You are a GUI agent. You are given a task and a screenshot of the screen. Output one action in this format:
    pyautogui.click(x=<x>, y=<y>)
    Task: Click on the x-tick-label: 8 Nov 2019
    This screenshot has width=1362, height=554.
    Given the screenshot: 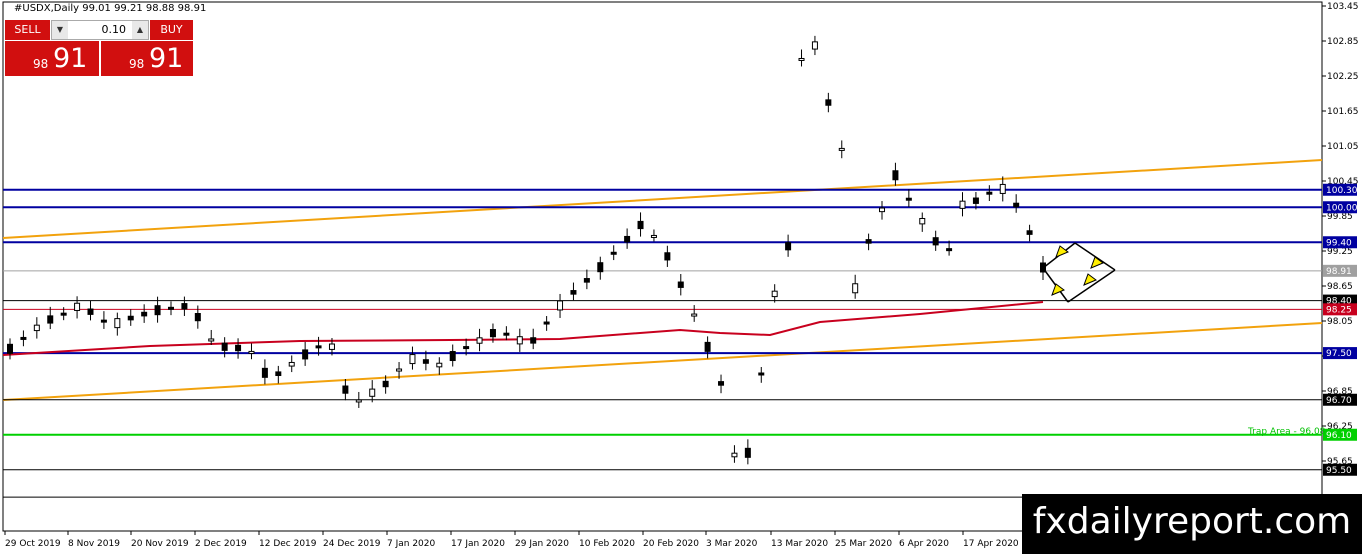 What is the action you would take?
    pyautogui.click(x=94, y=544)
    